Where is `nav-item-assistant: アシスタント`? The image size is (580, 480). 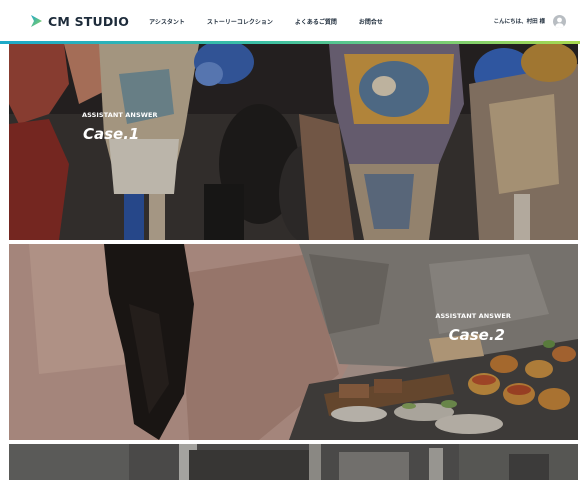 nav-item-assistant: アシスタント is located at coordinates (167, 21).